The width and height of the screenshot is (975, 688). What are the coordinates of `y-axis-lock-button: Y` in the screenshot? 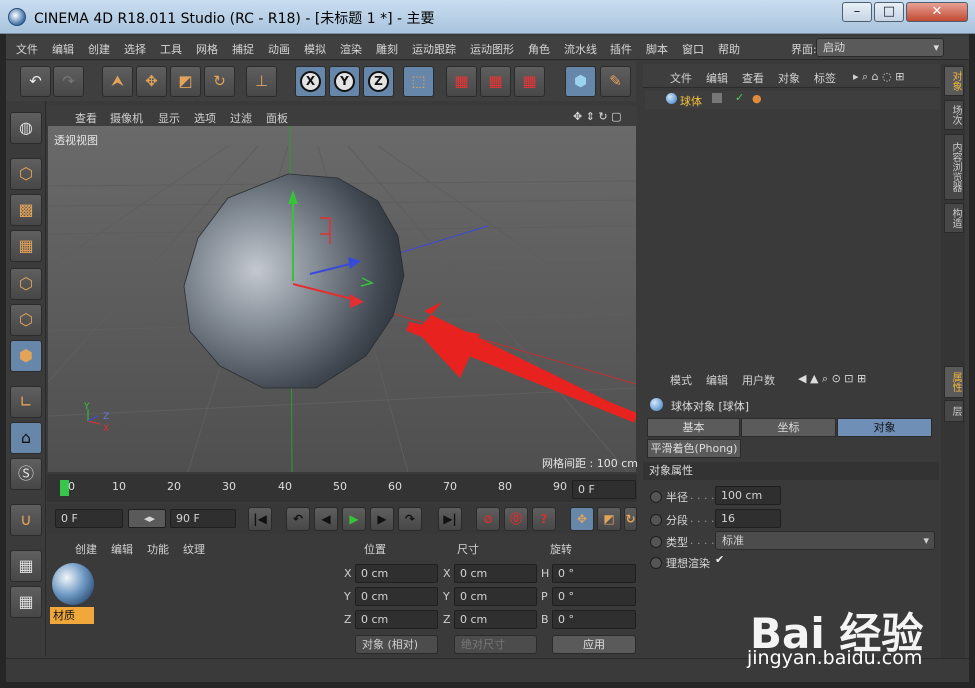 It's located at (344, 81).